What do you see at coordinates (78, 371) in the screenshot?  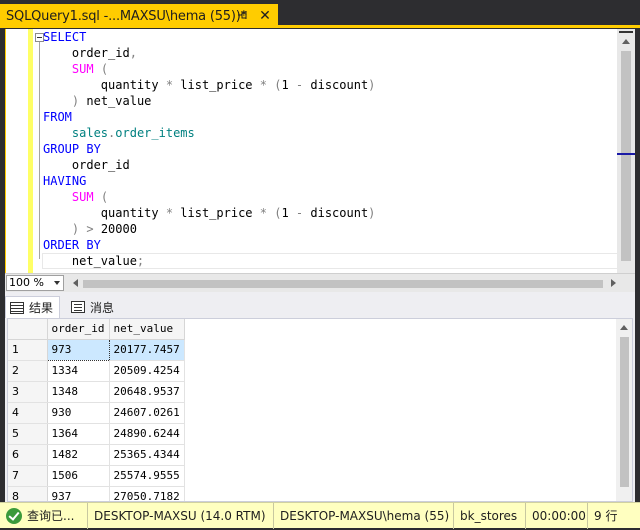 I see `cell-order-id: 1334` at bounding box center [78, 371].